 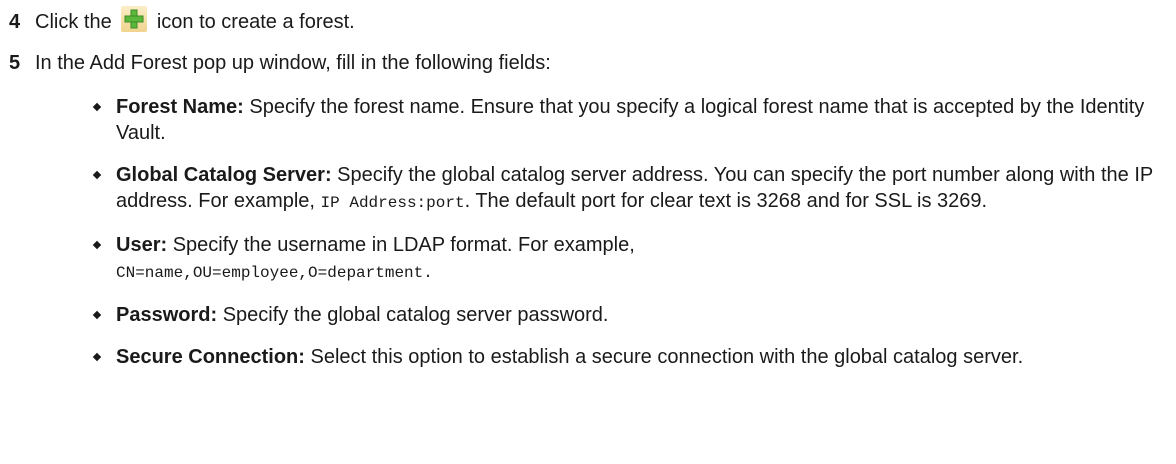 I want to click on green-plus-icon, so click(x=134, y=19).